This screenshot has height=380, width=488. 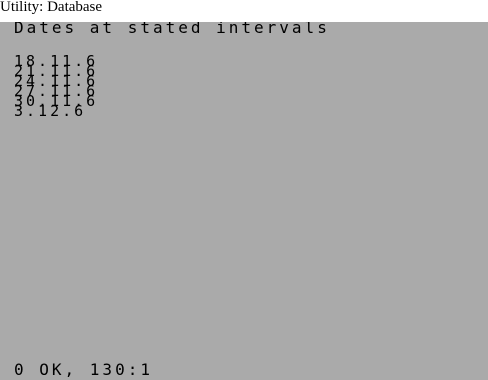 I want to click on status-line: 0 OK, 130:1, so click(x=83, y=369).